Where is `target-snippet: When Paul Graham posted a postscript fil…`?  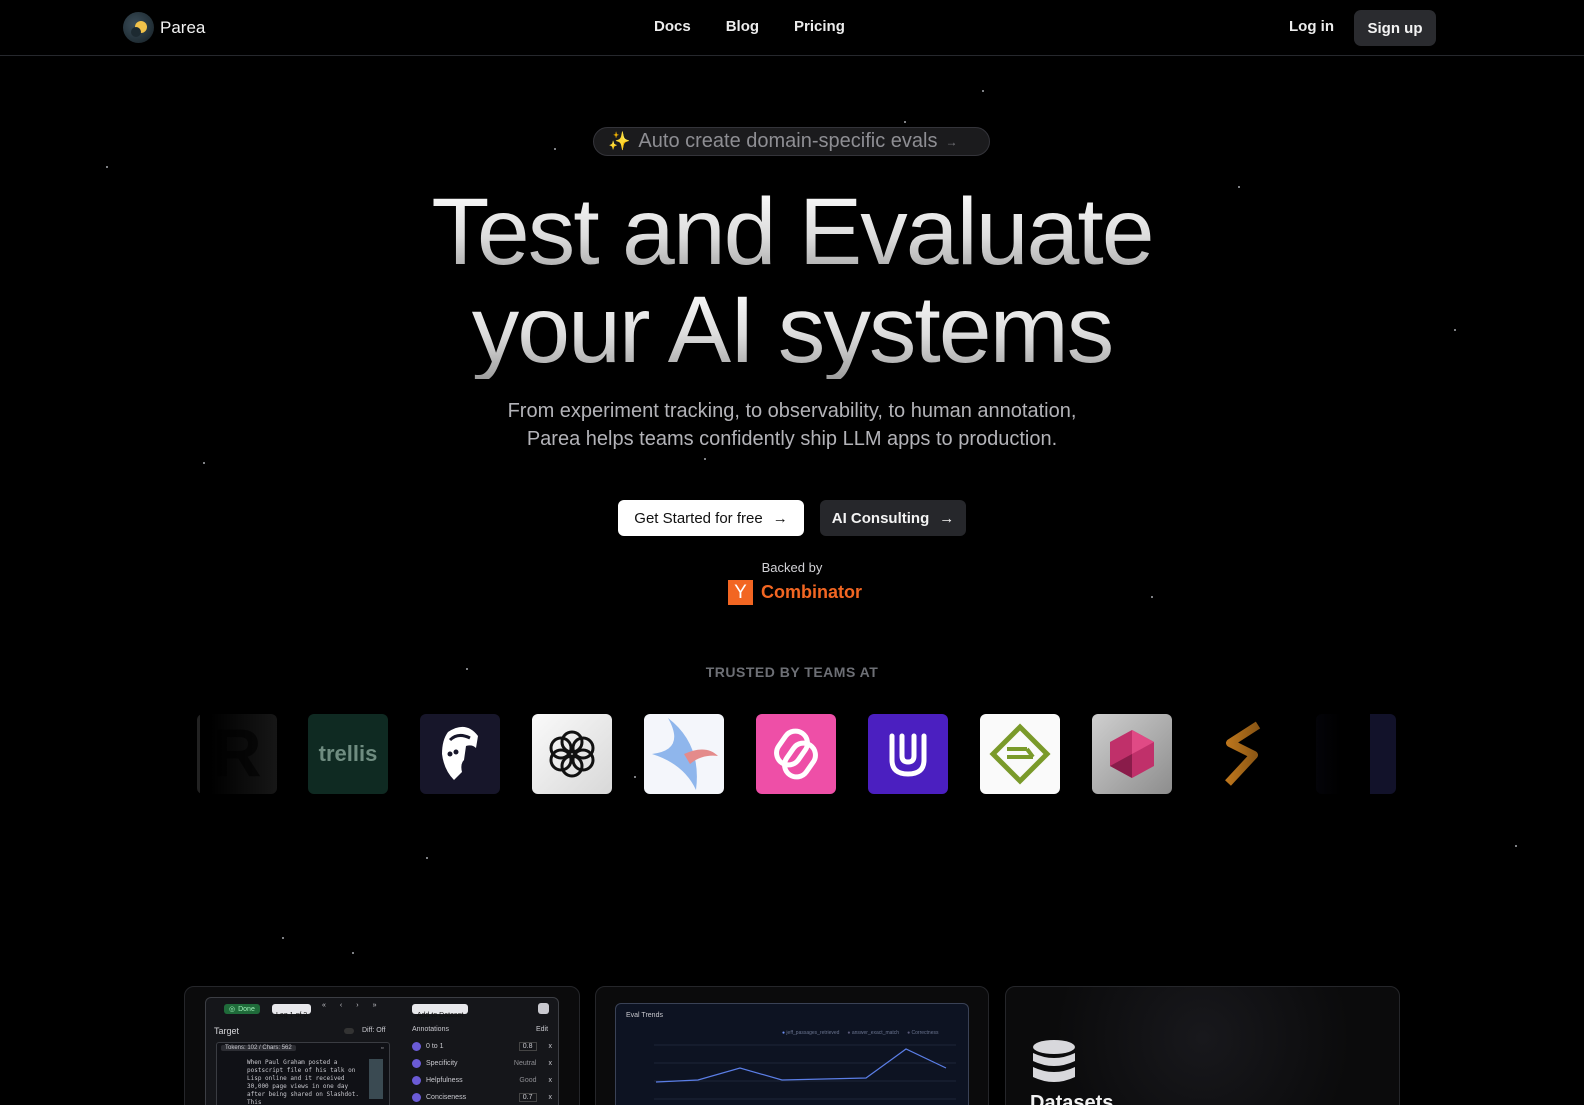 target-snippet: When Paul Graham posted a postscript fil… is located at coordinates (303, 1082).